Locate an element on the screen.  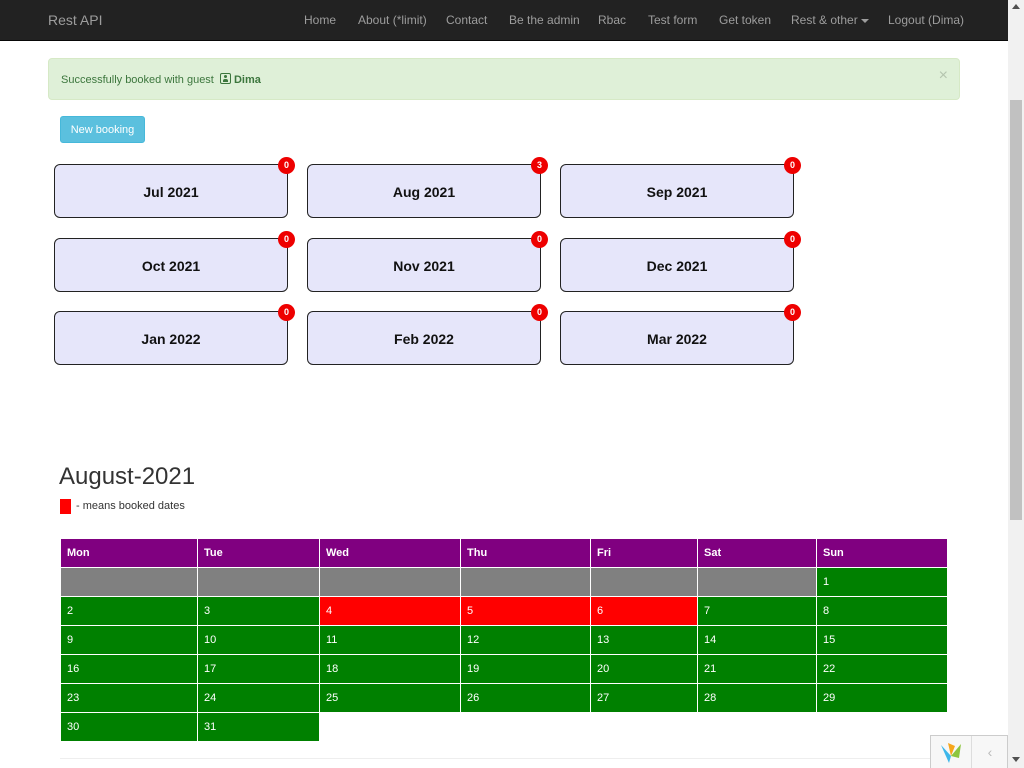
yii-logo-icon is located at coordinates (951, 753).